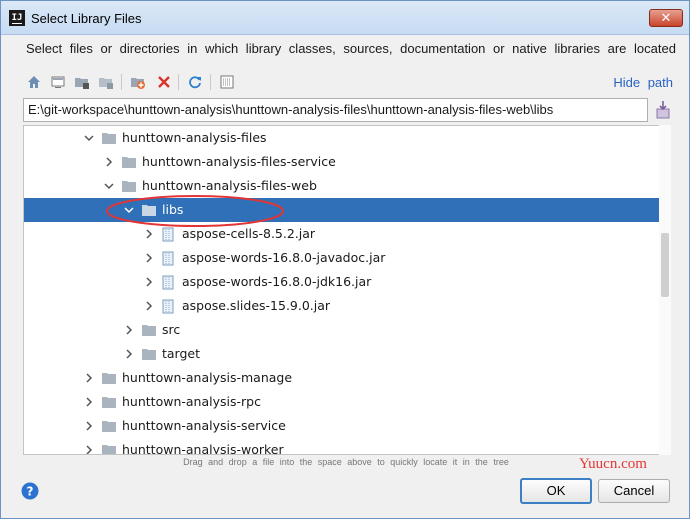 The image size is (690, 519). Describe the element at coordinates (666, 18) in the screenshot. I see `close-button: ✕` at that location.